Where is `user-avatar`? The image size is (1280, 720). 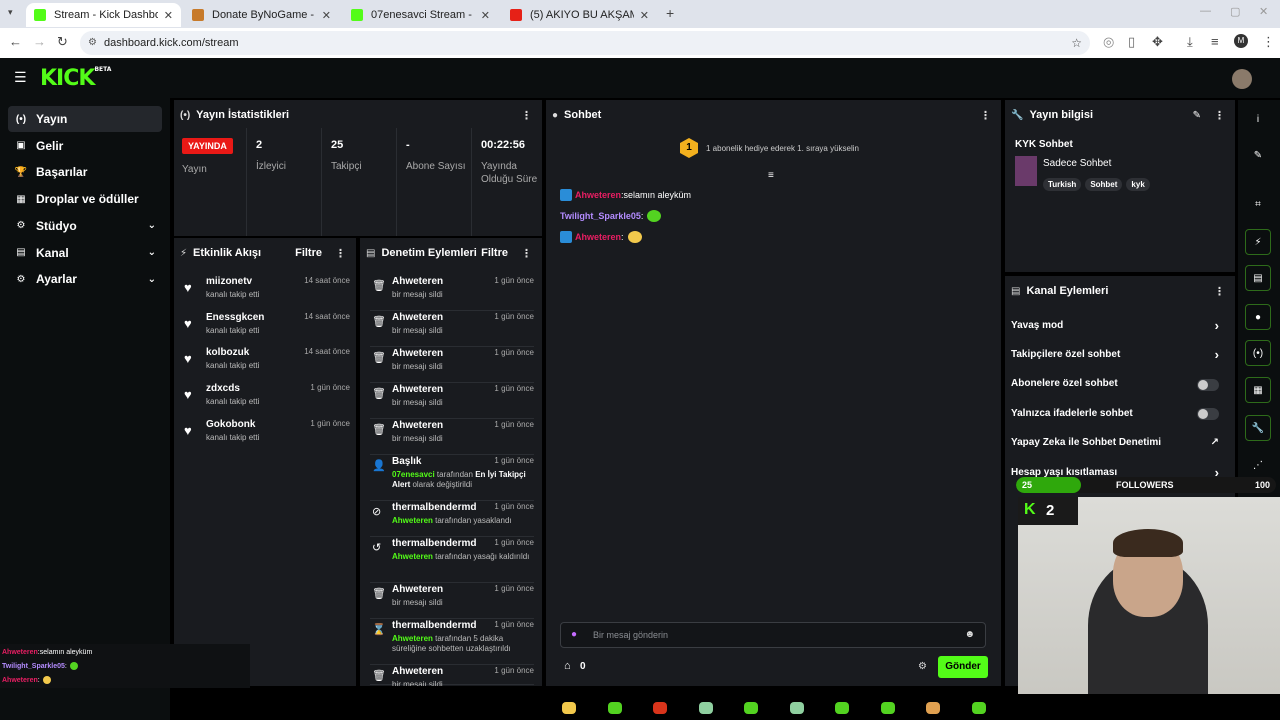
user-avatar is located at coordinates (1242, 79).